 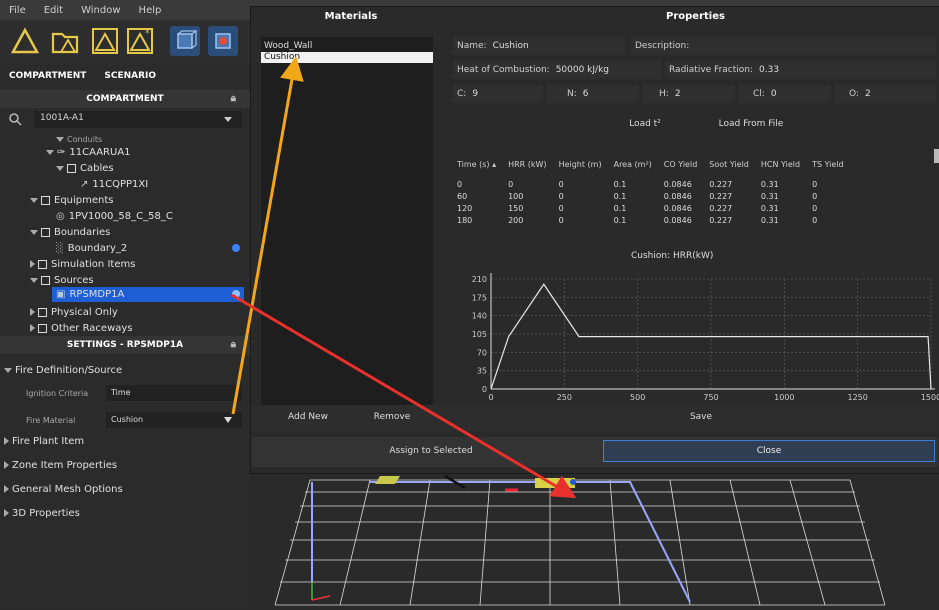 What do you see at coordinates (223, 41) in the screenshot?
I see `fire-cube-icon` at bounding box center [223, 41].